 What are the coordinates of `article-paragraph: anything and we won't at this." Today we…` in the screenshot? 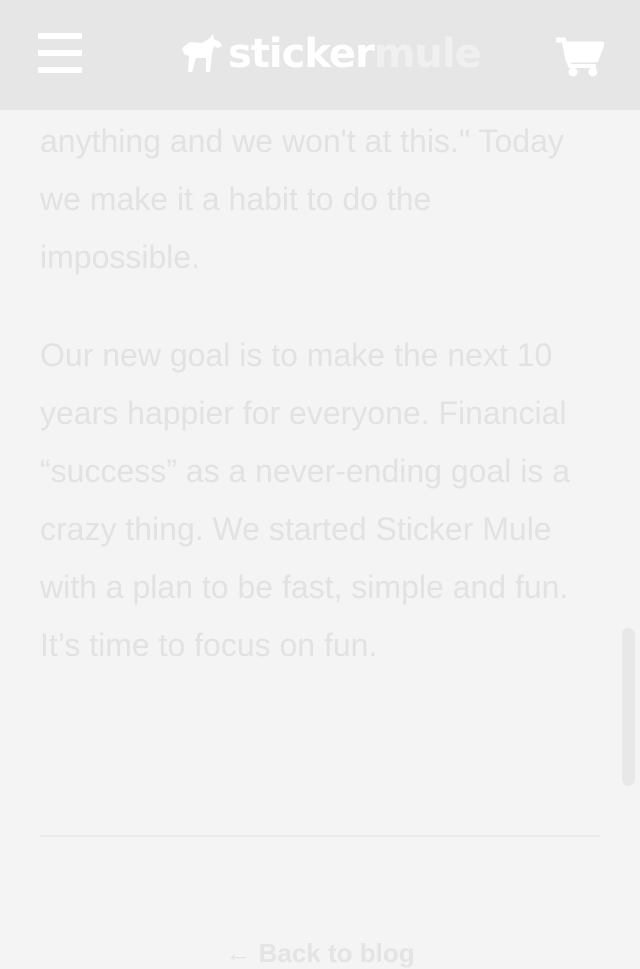 It's located at (302, 199).